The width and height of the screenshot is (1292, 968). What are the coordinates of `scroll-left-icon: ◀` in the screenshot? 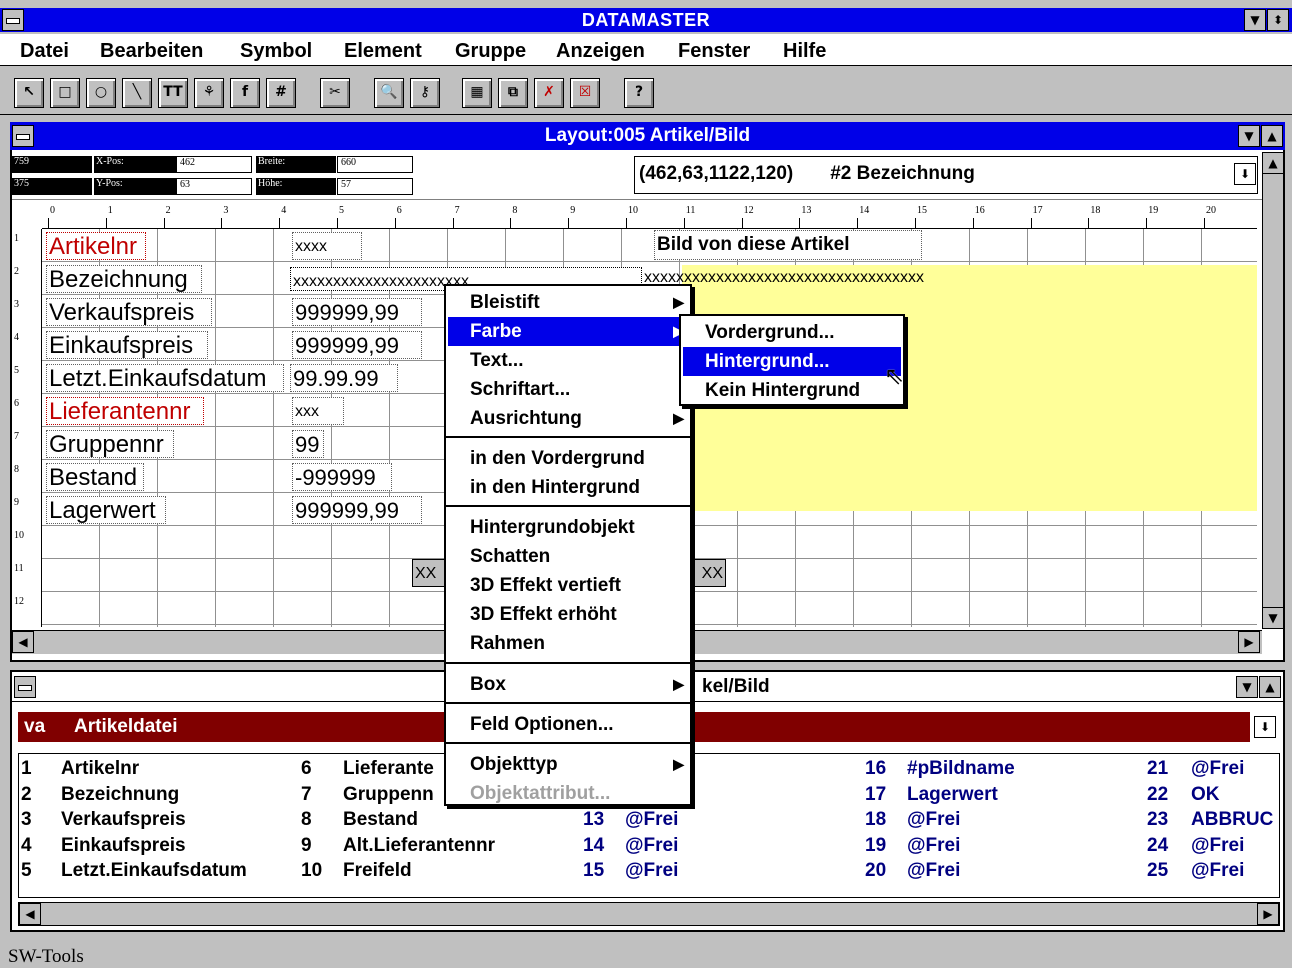 It's located at (23, 642).